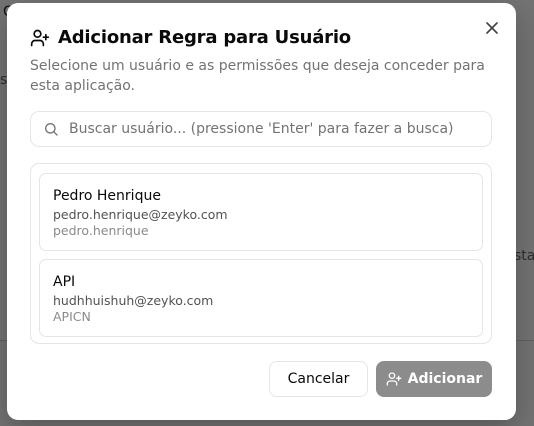  I want to click on cancel-button-label: Cancelar, so click(318, 379).